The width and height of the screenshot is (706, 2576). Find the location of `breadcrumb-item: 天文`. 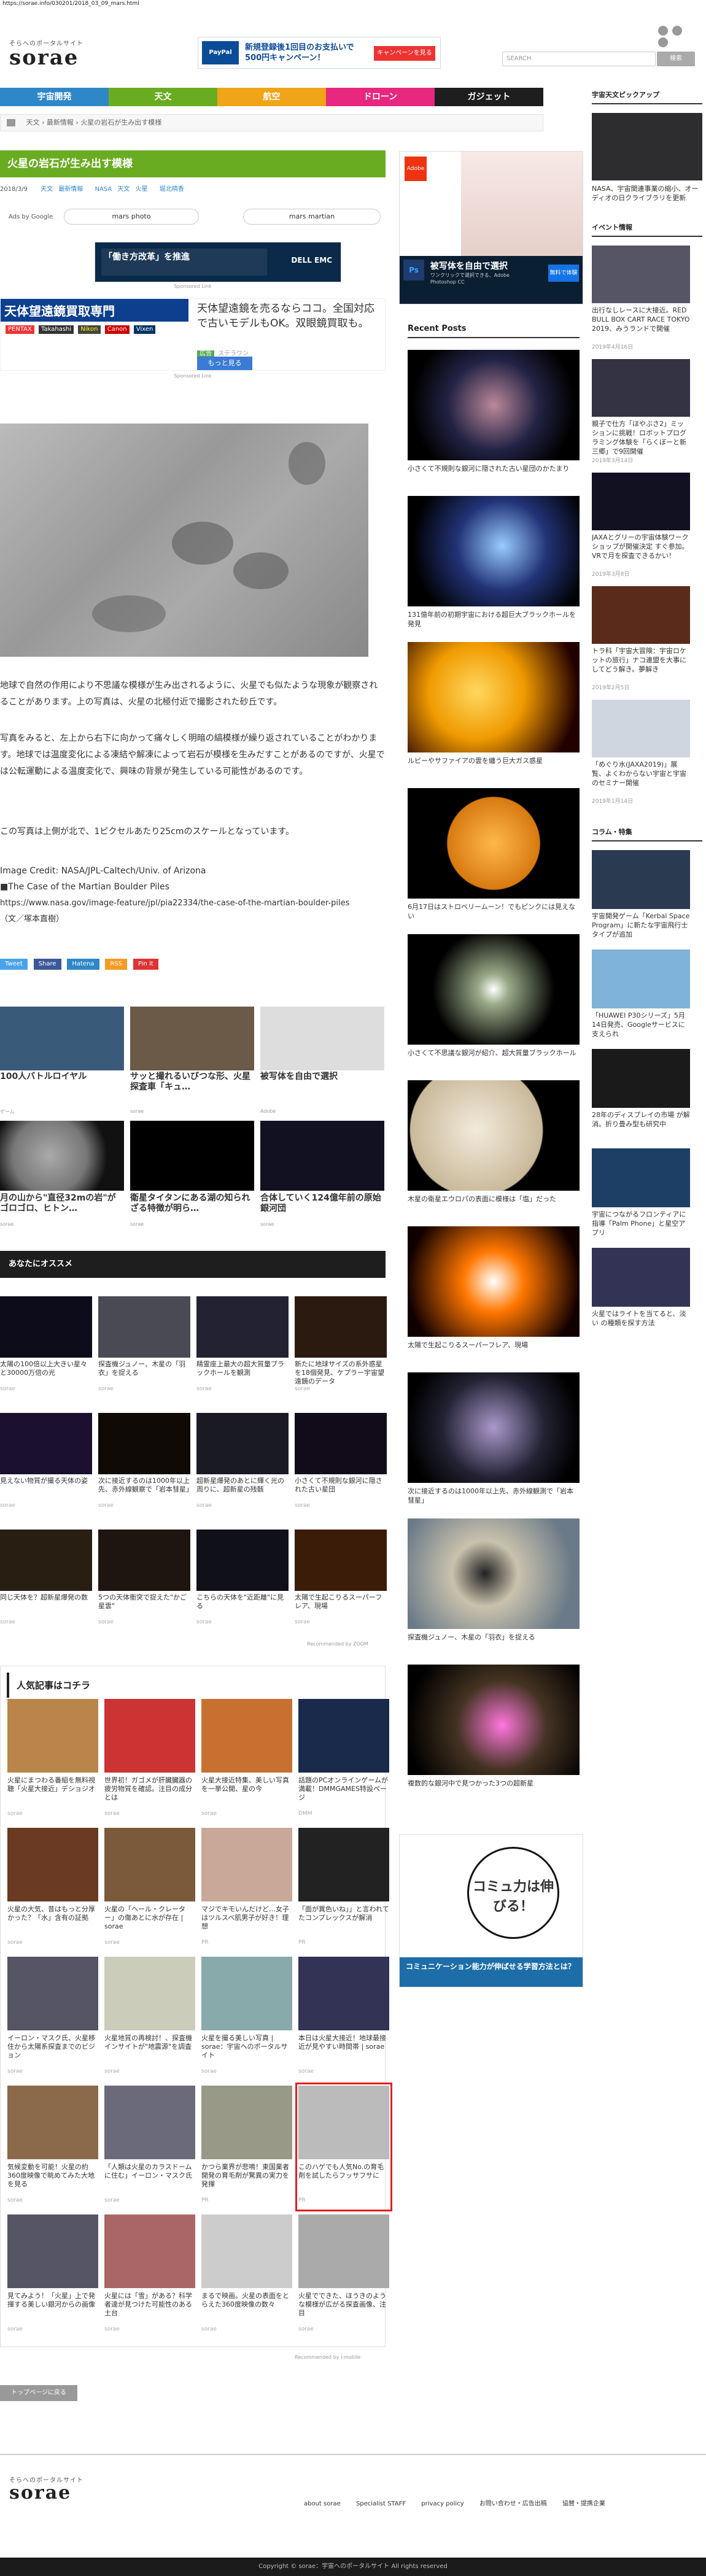

breadcrumb-item: 天文 is located at coordinates (33, 122).